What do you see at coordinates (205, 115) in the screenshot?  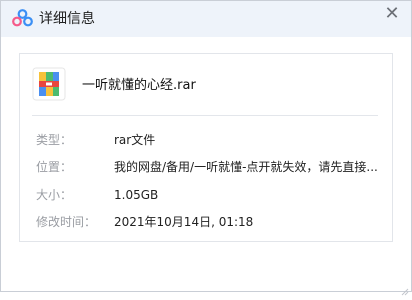 I see `divider` at bounding box center [205, 115].